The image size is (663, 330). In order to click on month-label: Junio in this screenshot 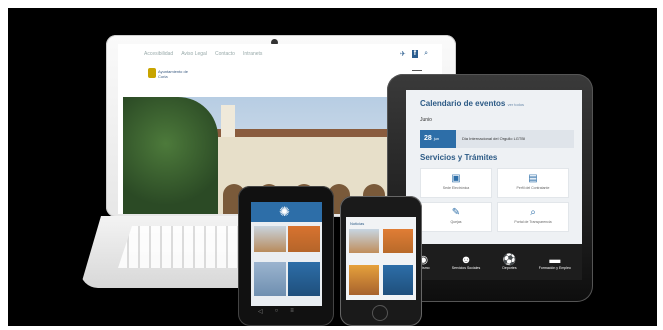, I will do `click(426, 120)`.